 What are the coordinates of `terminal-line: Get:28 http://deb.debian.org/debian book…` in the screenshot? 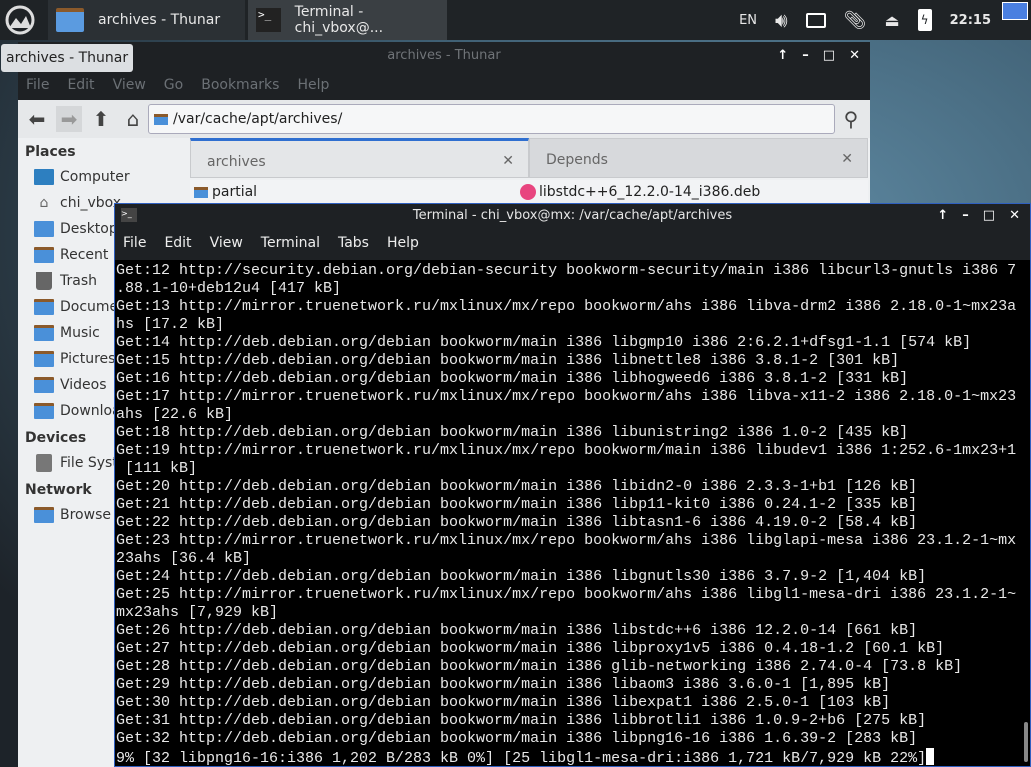 It's located at (539, 666).